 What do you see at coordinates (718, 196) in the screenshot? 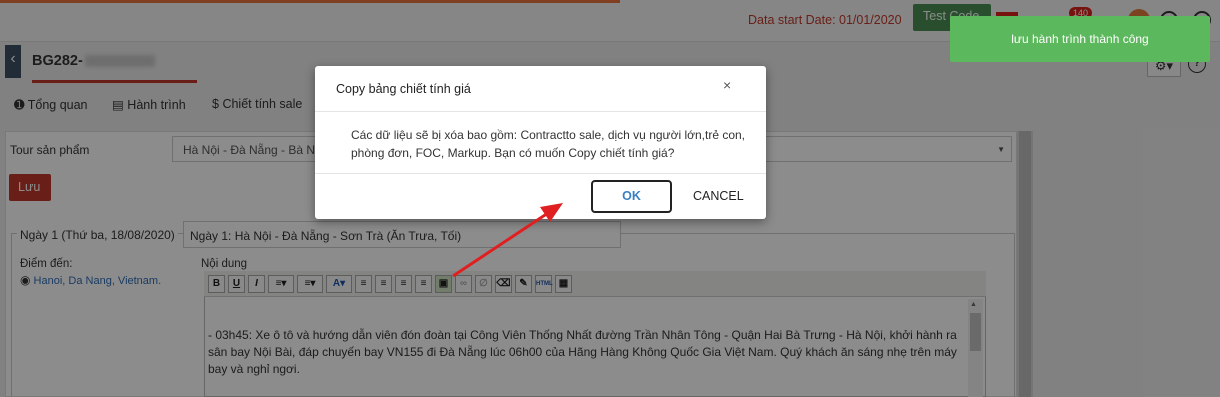
I see `cancel-button: CANCEL` at bounding box center [718, 196].